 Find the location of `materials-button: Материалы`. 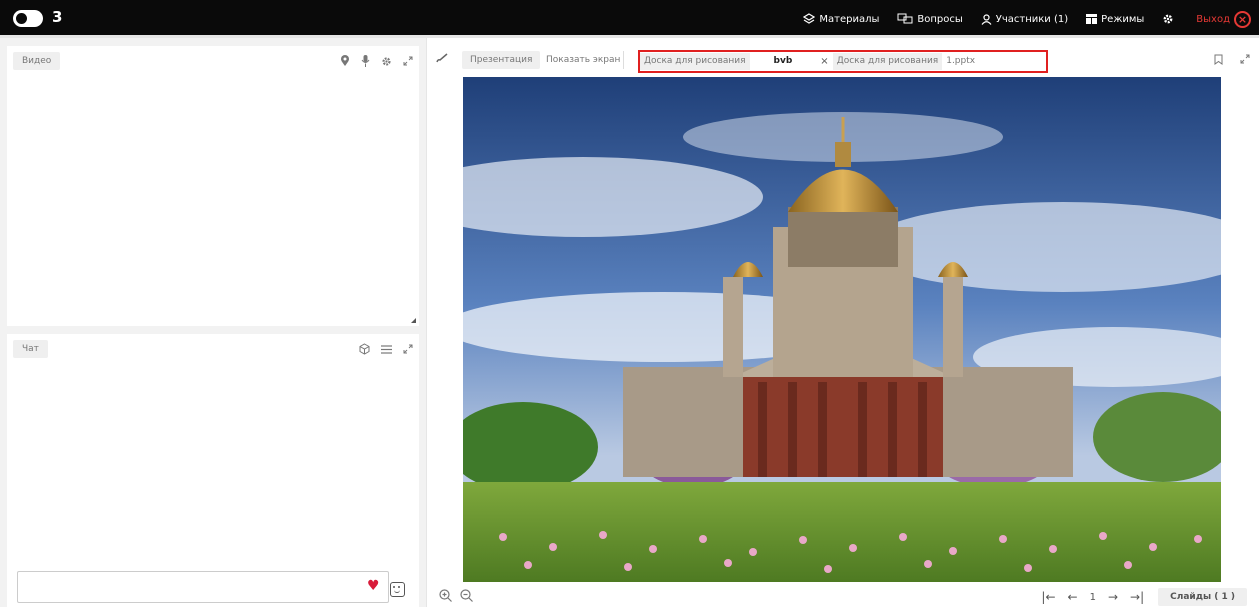

materials-button: Материалы is located at coordinates (841, 19).